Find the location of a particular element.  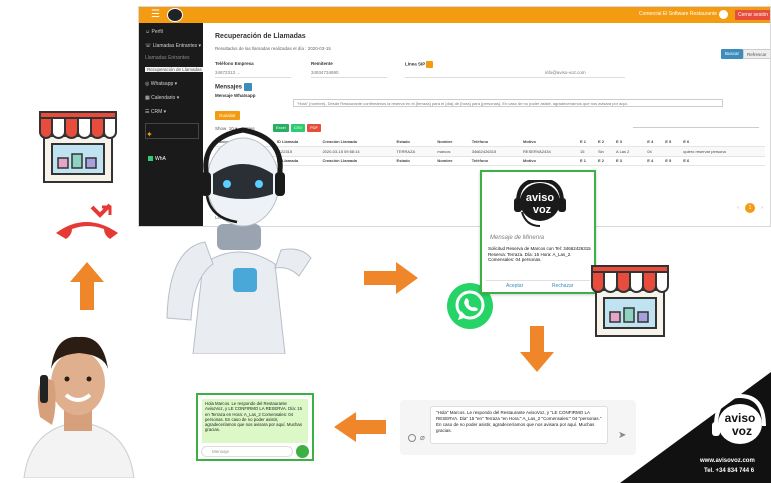

user-avatar-icon is located at coordinates (723, 14).